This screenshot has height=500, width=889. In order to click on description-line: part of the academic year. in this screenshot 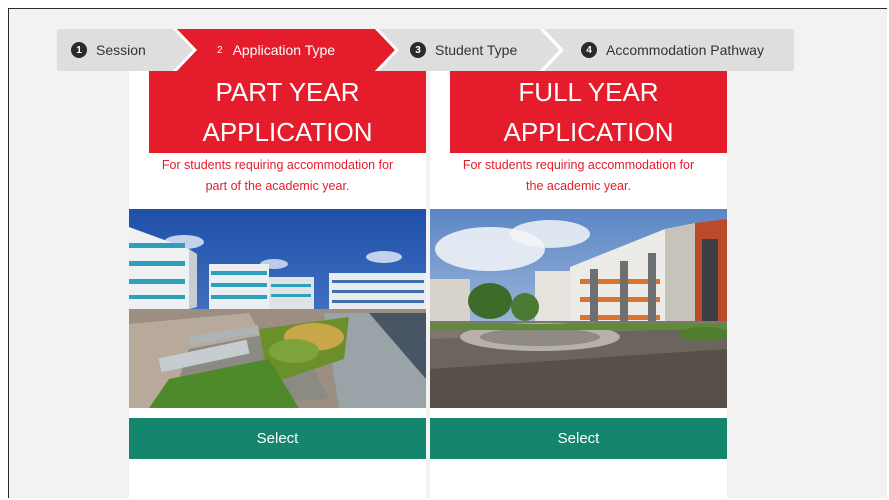, I will do `click(277, 186)`.